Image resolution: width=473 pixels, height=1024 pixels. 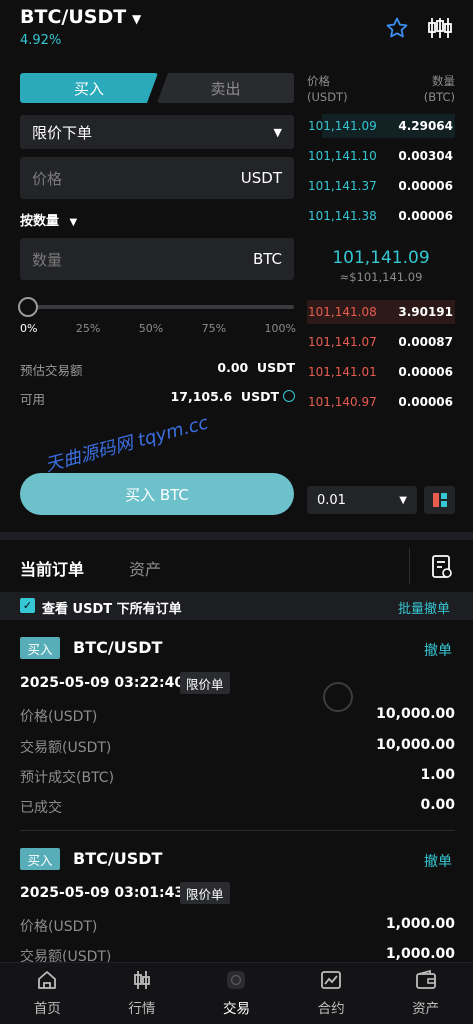 What do you see at coordinates (425, 312) in the screenshot?
I see `orderbook-qty: 3.90191` at bounding box center [425, 312].